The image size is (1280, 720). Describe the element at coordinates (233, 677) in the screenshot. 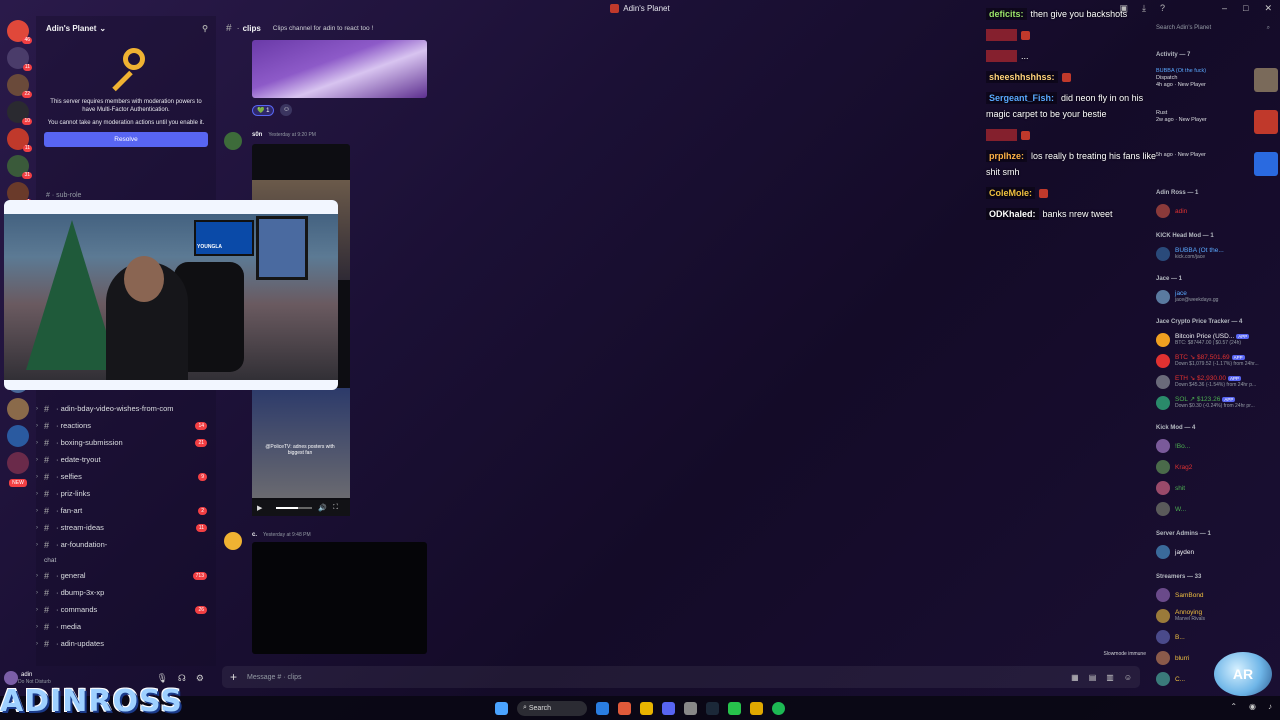

I see `add-attachment-icon: +` at that location.